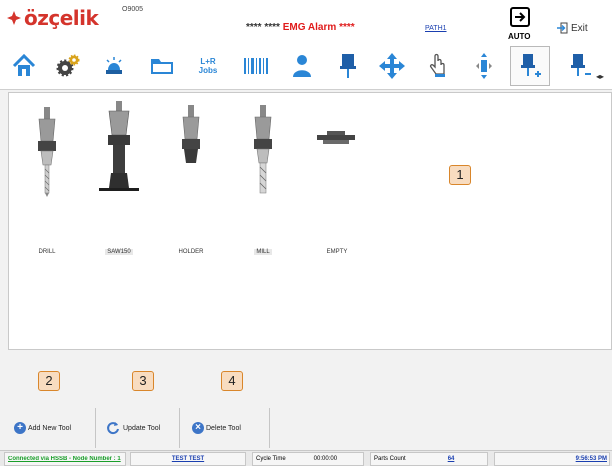  What do you see at coordinates (263, 149) in the screenshot?
I see `mill-tool-image` at bounding box center [263, 149].